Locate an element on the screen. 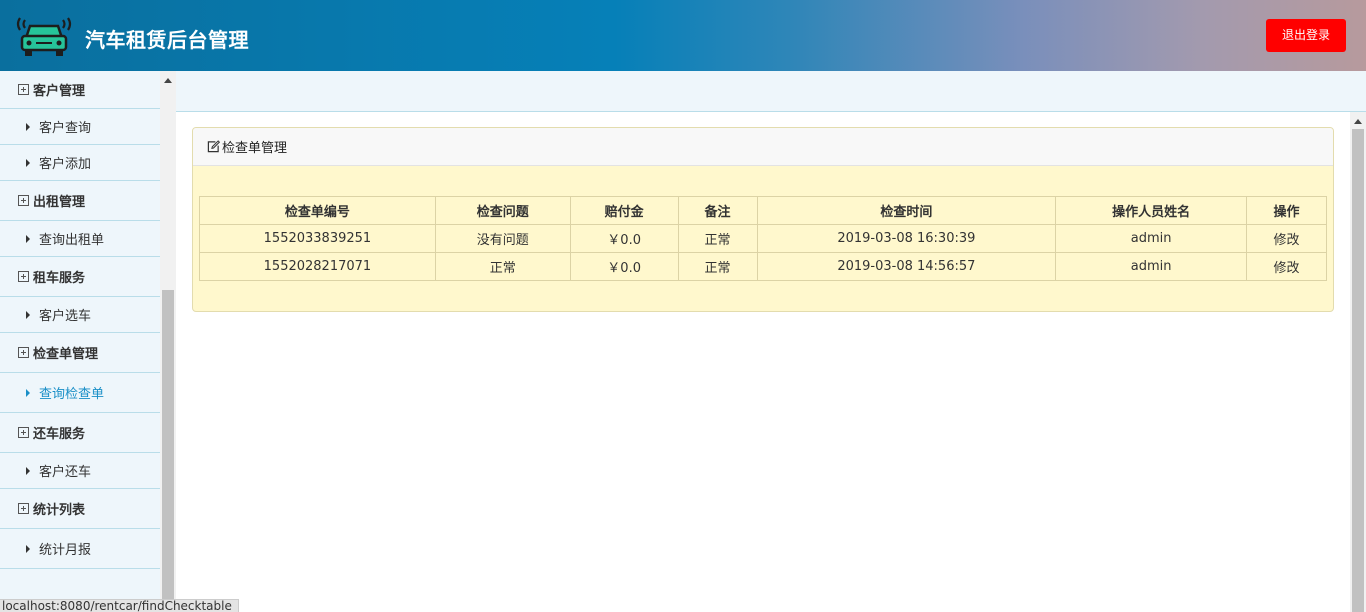  sidebar-item-label: 客户选车 is located at coordinates (65, 316).